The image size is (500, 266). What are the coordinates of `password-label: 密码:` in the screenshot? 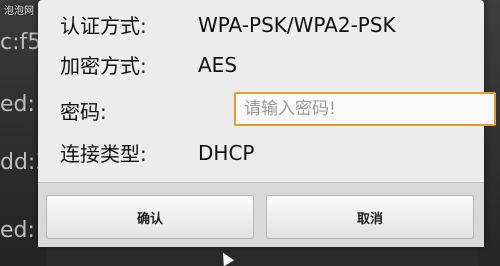 It's located at (83, 112).